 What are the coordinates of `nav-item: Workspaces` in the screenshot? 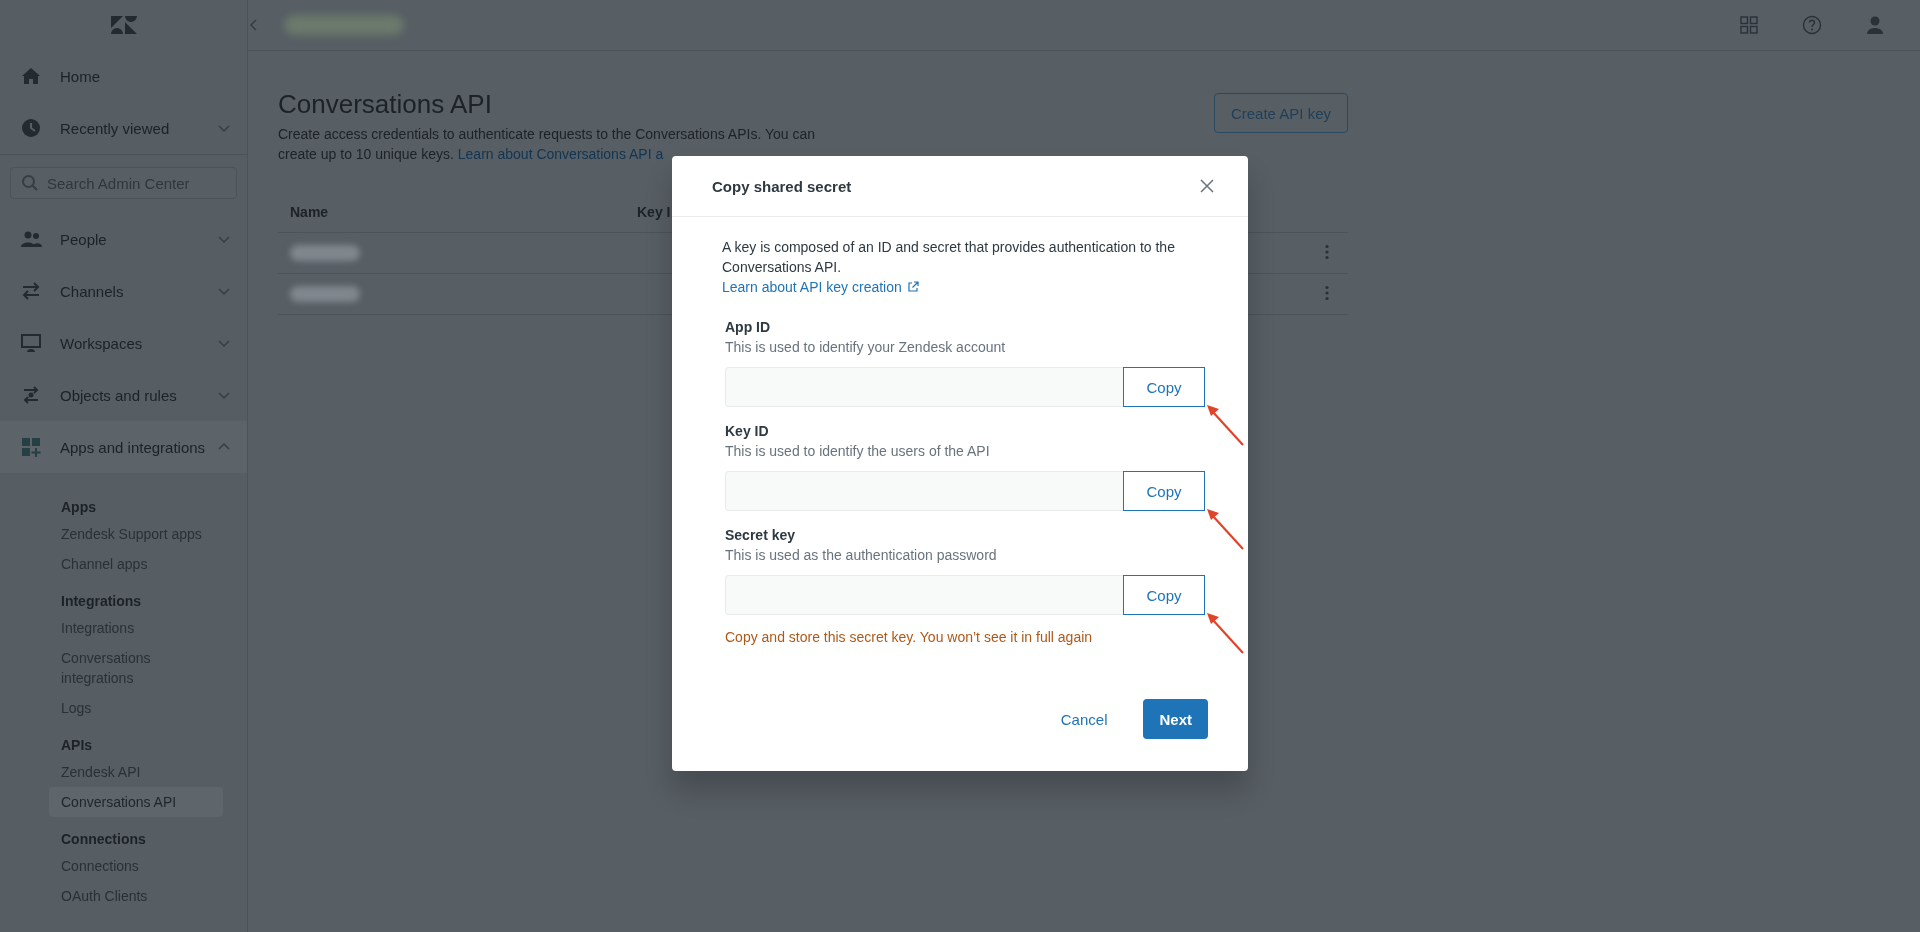 It's located at (123, 343).